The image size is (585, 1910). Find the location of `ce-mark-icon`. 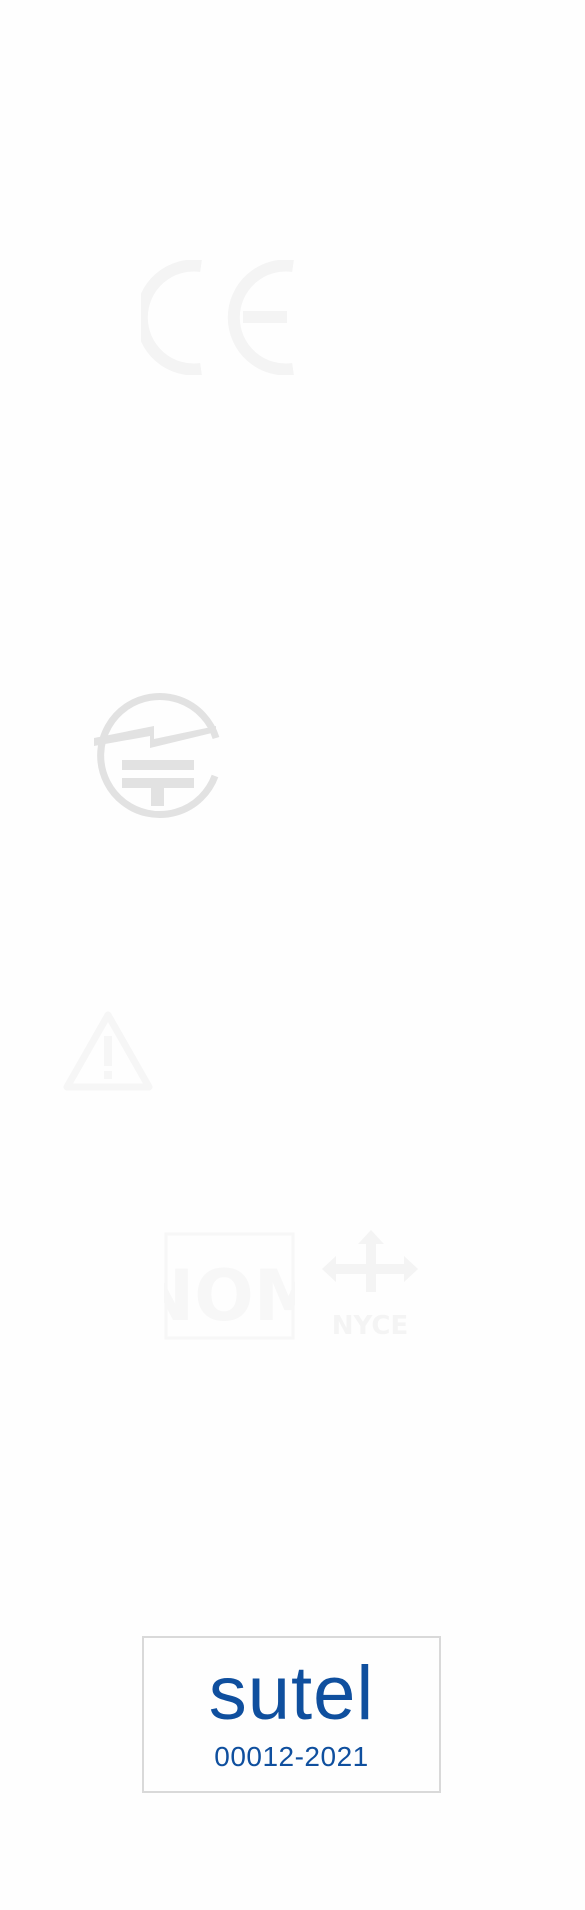

ce-mark-icon is located at coordinates (217, 317).